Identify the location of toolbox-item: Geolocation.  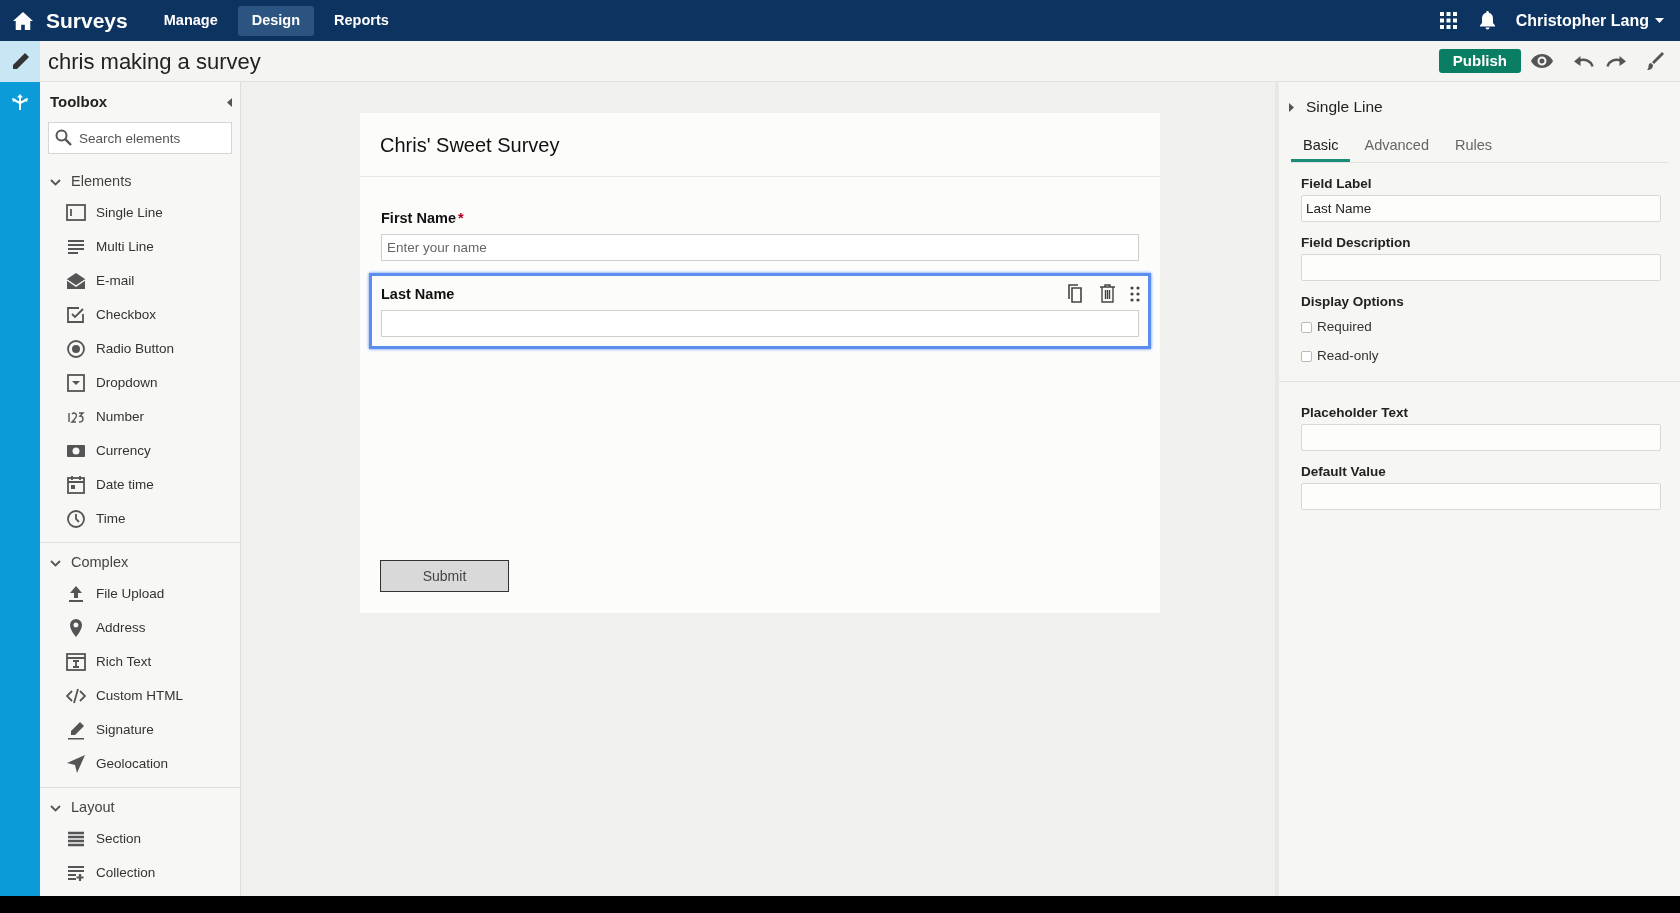
(140, 764).